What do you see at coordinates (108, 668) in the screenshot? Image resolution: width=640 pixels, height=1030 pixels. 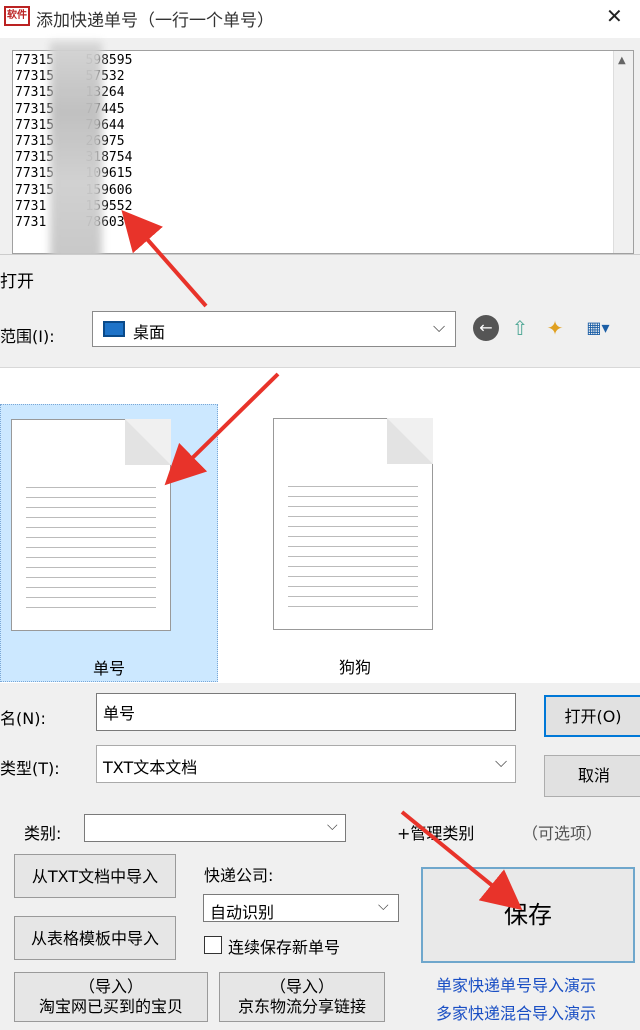 I see `file-label: 单号` at bounding box center [108, 668].